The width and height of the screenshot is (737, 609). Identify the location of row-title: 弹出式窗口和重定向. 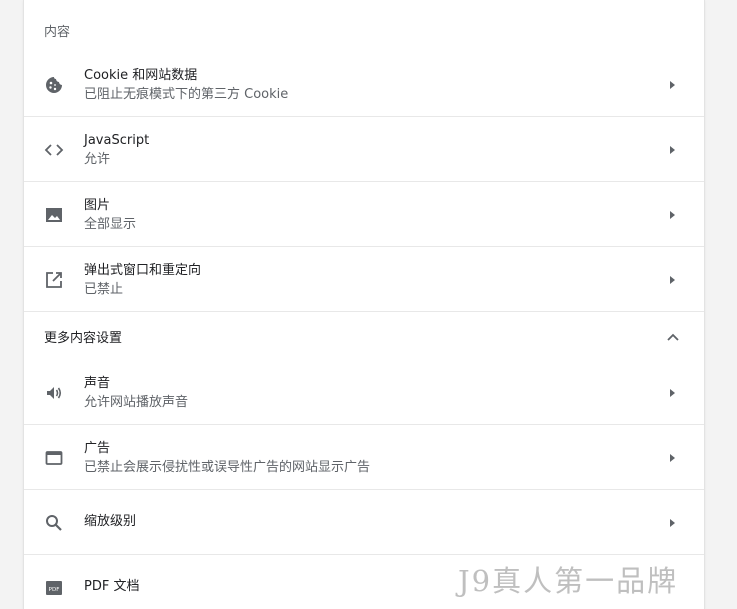
(143, 270).